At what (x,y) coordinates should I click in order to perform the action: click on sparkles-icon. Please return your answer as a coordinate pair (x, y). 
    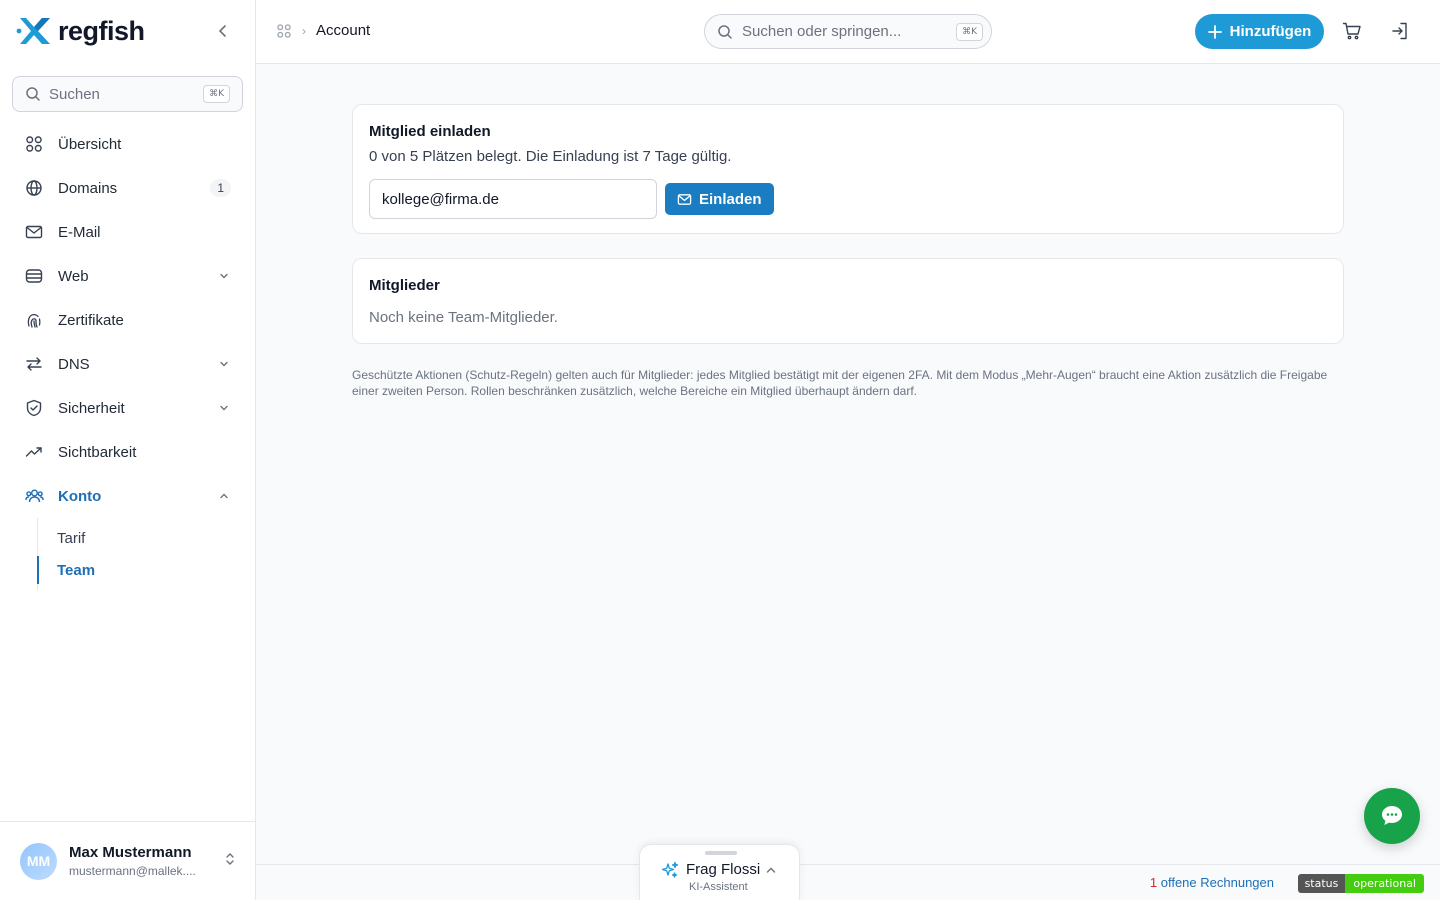
    Looking at the image, I should click on (670, 869).